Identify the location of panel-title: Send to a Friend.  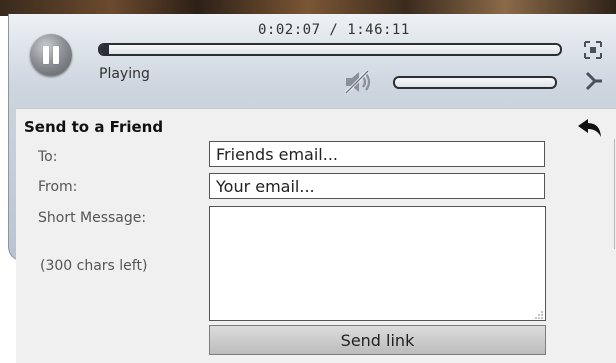
(94, 127).